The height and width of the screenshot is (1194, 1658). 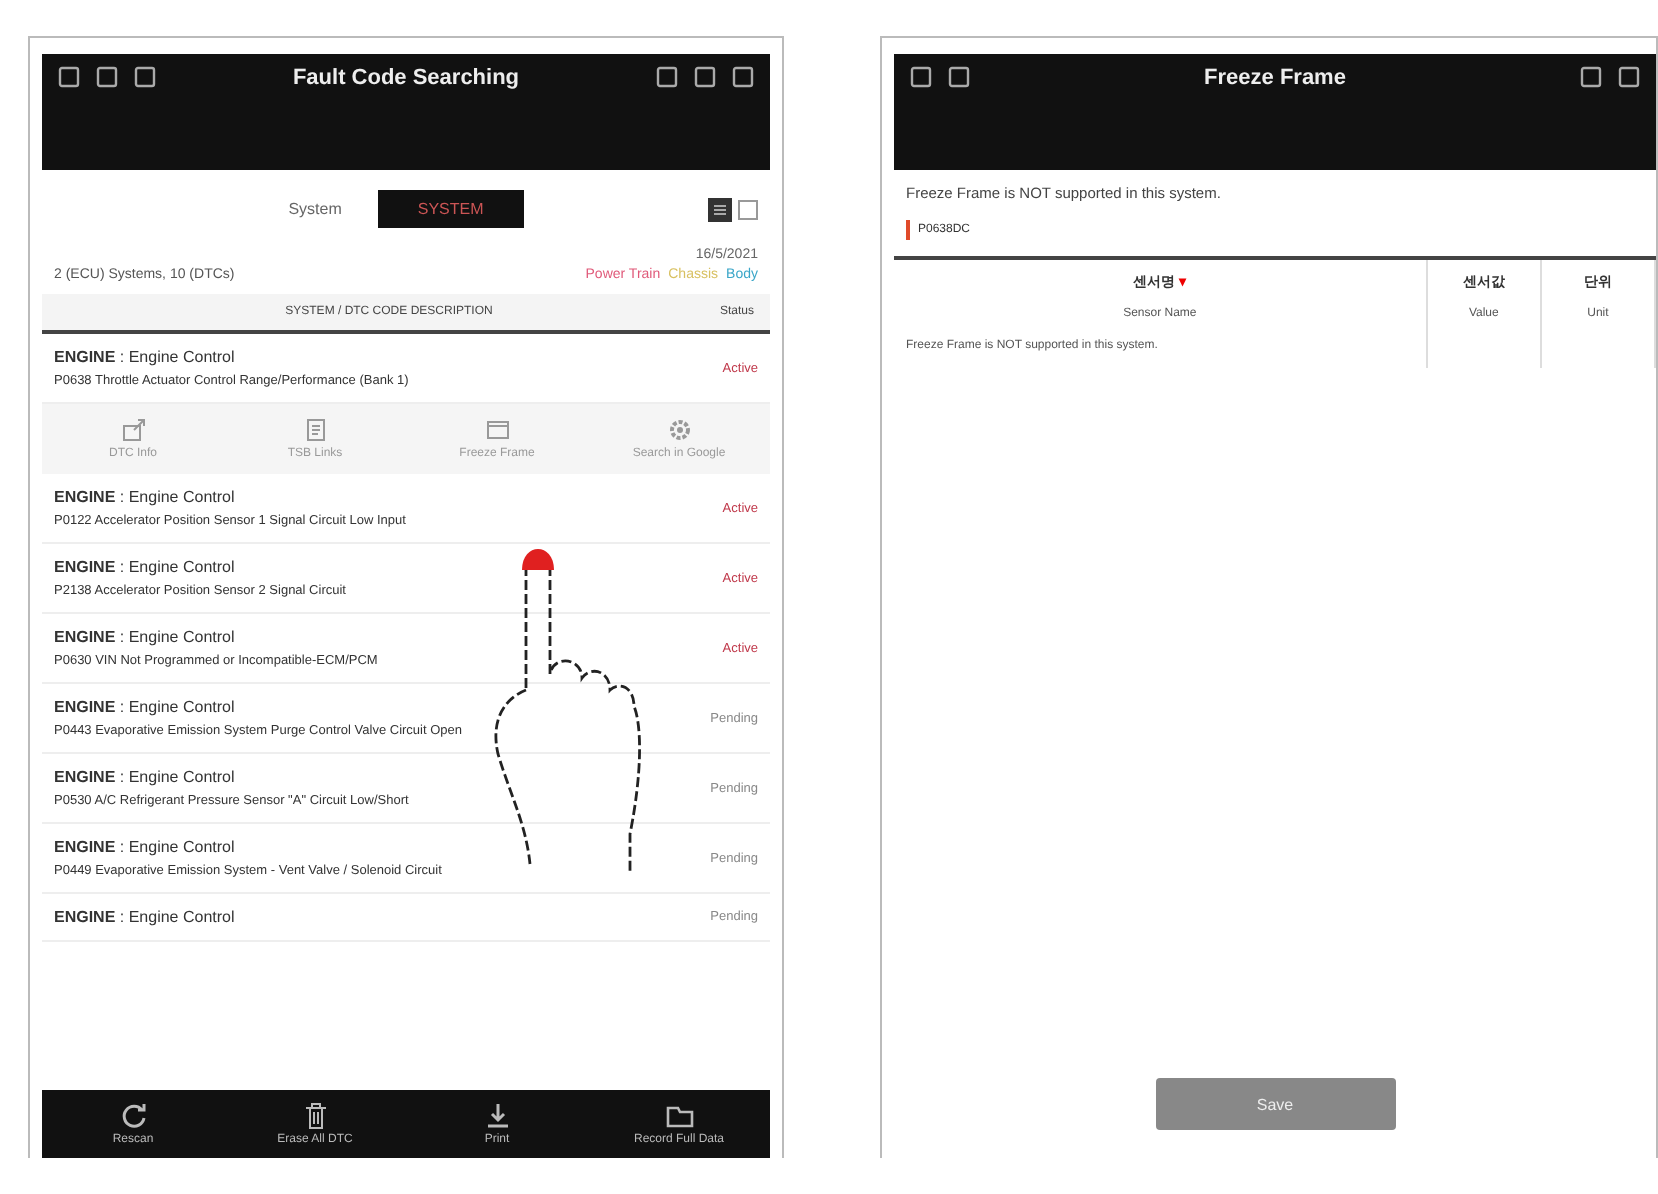 I want to click on trash-icon, so click(x=315, y=1116).